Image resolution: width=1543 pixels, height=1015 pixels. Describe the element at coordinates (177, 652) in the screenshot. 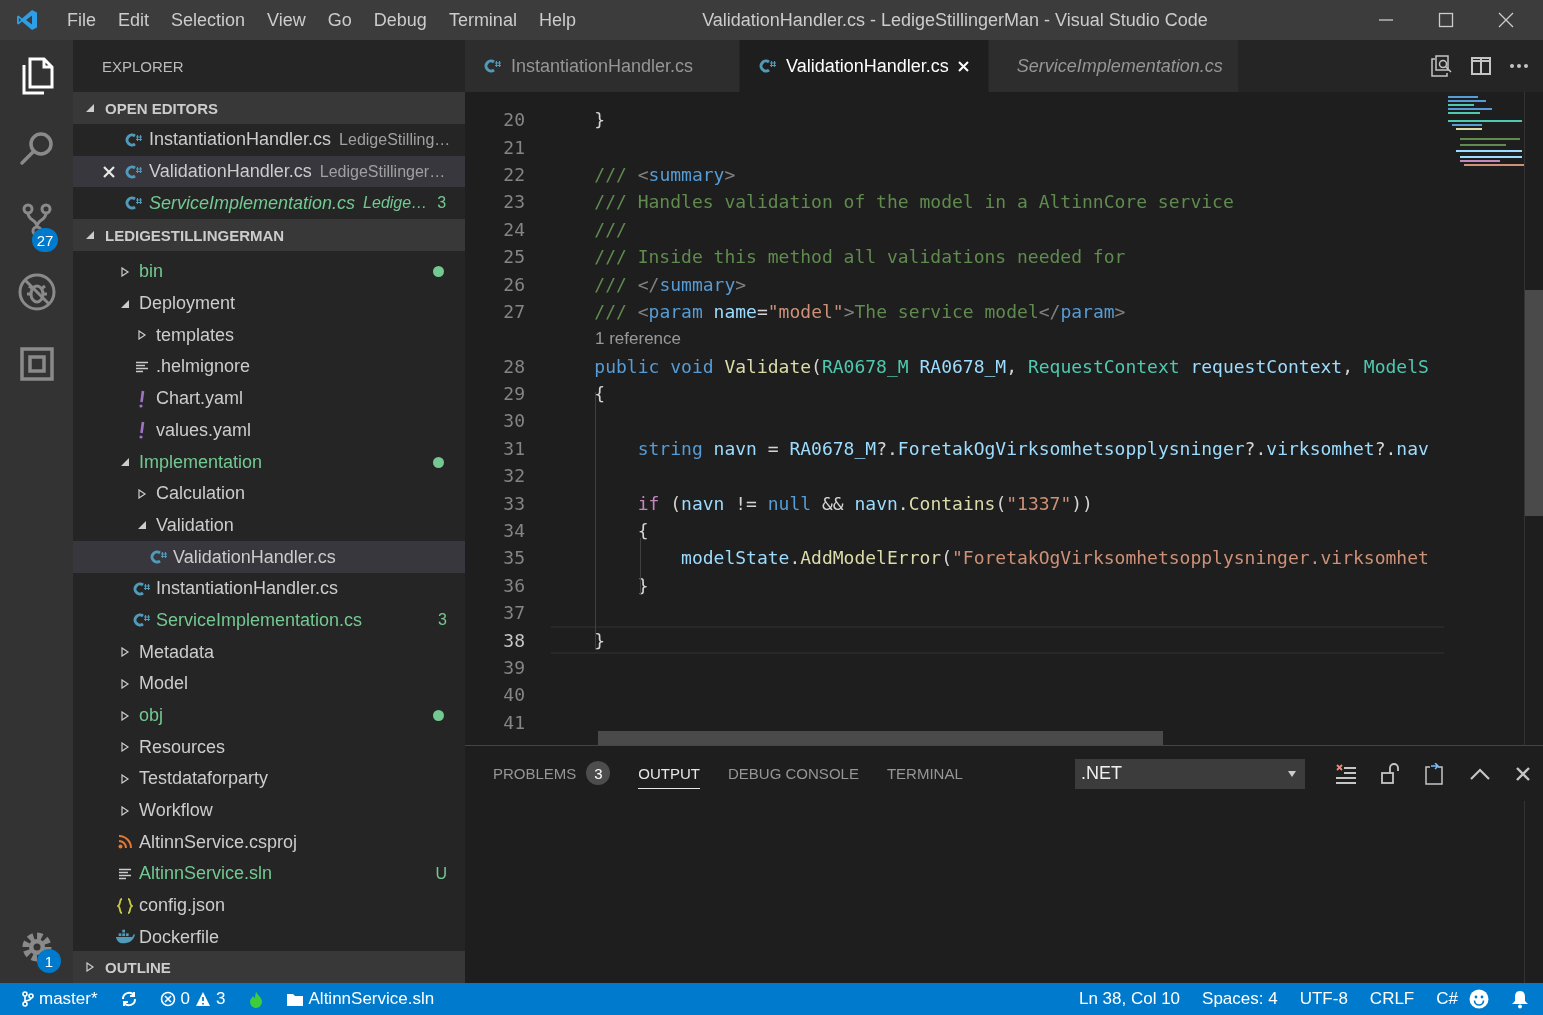

I see `file-name: Metadata` at that location.